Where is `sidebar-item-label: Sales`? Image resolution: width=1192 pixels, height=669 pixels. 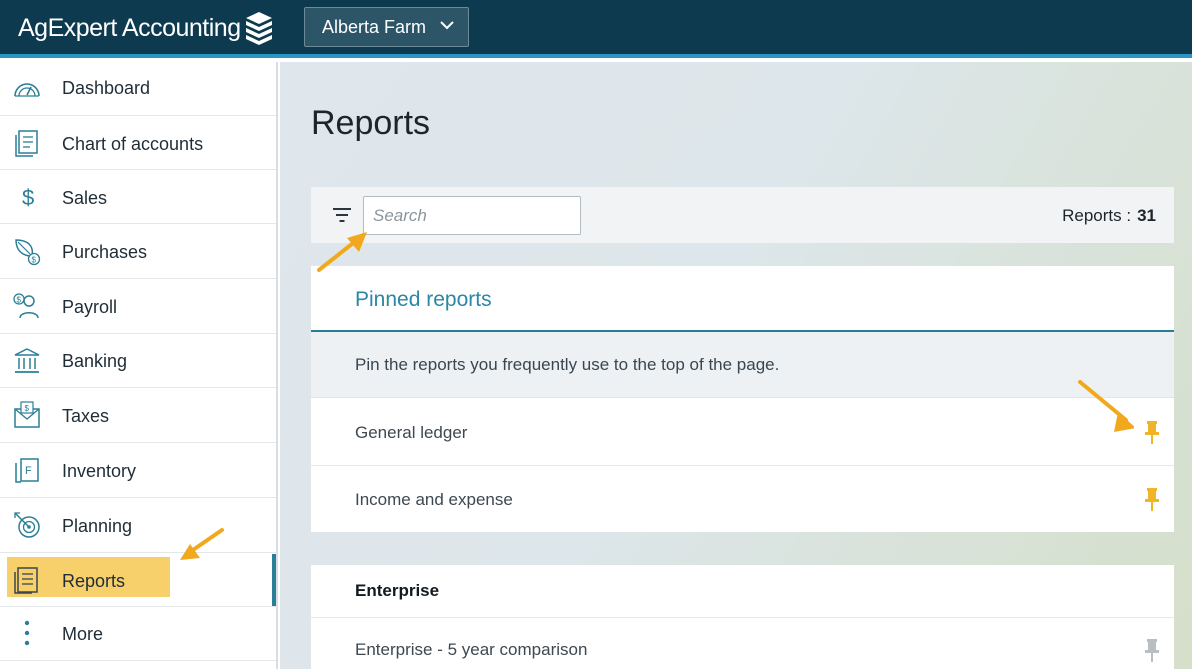 sidebar-item-label: Sales is located at coordinates (85, 198).